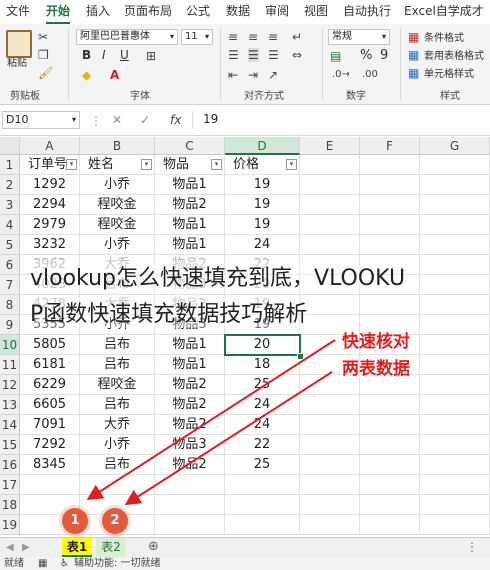 The width and height of the screenshot is (490, 570). I want to click on annotation-arrows, so click(211, 422).